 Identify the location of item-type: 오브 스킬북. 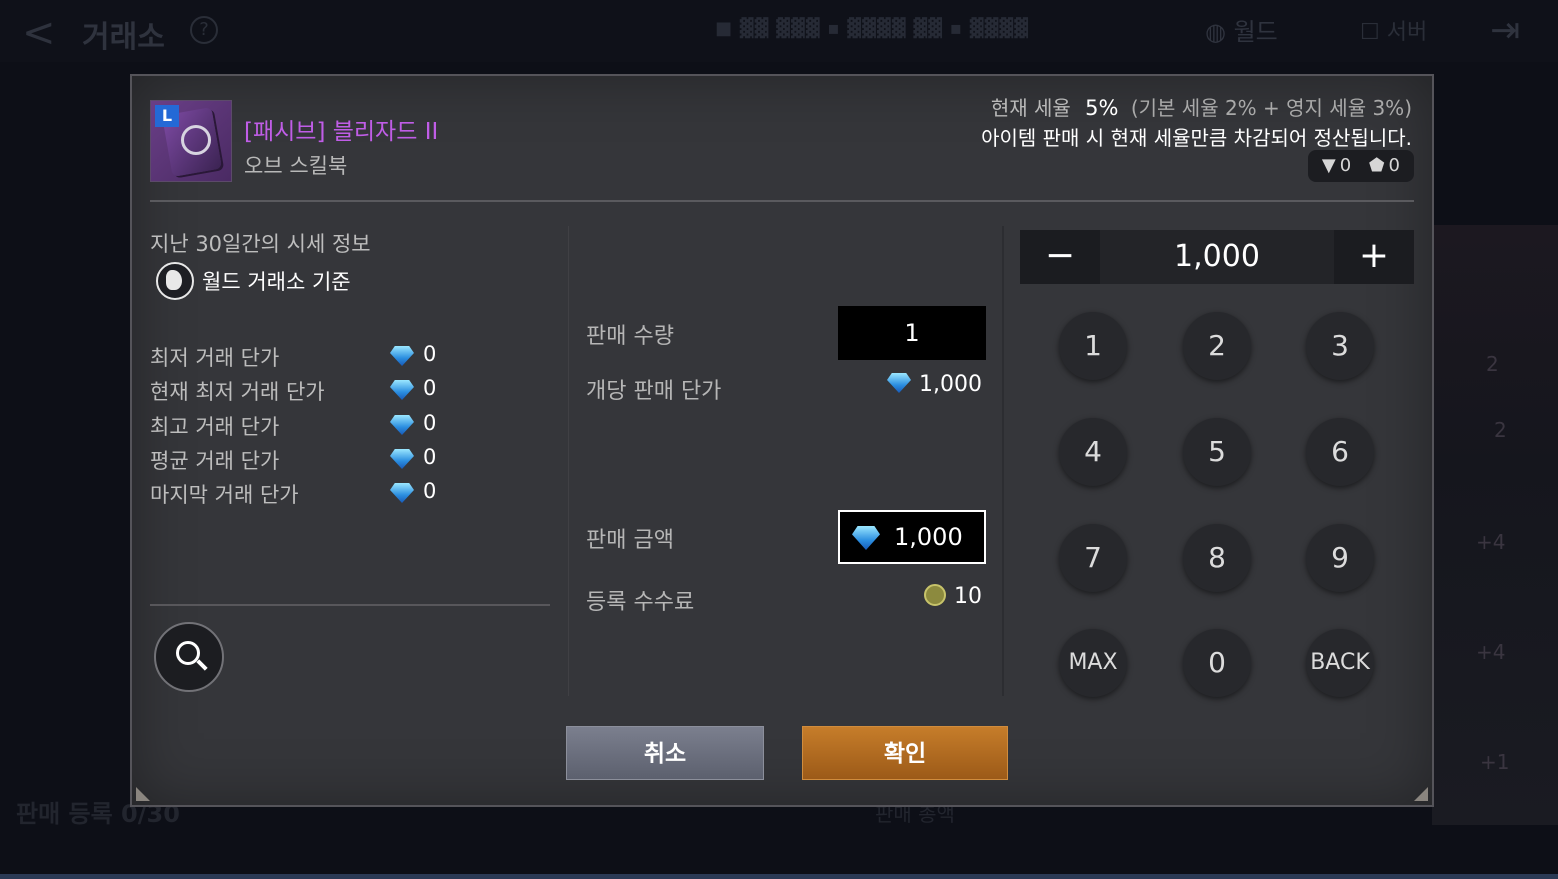
(296, 166).